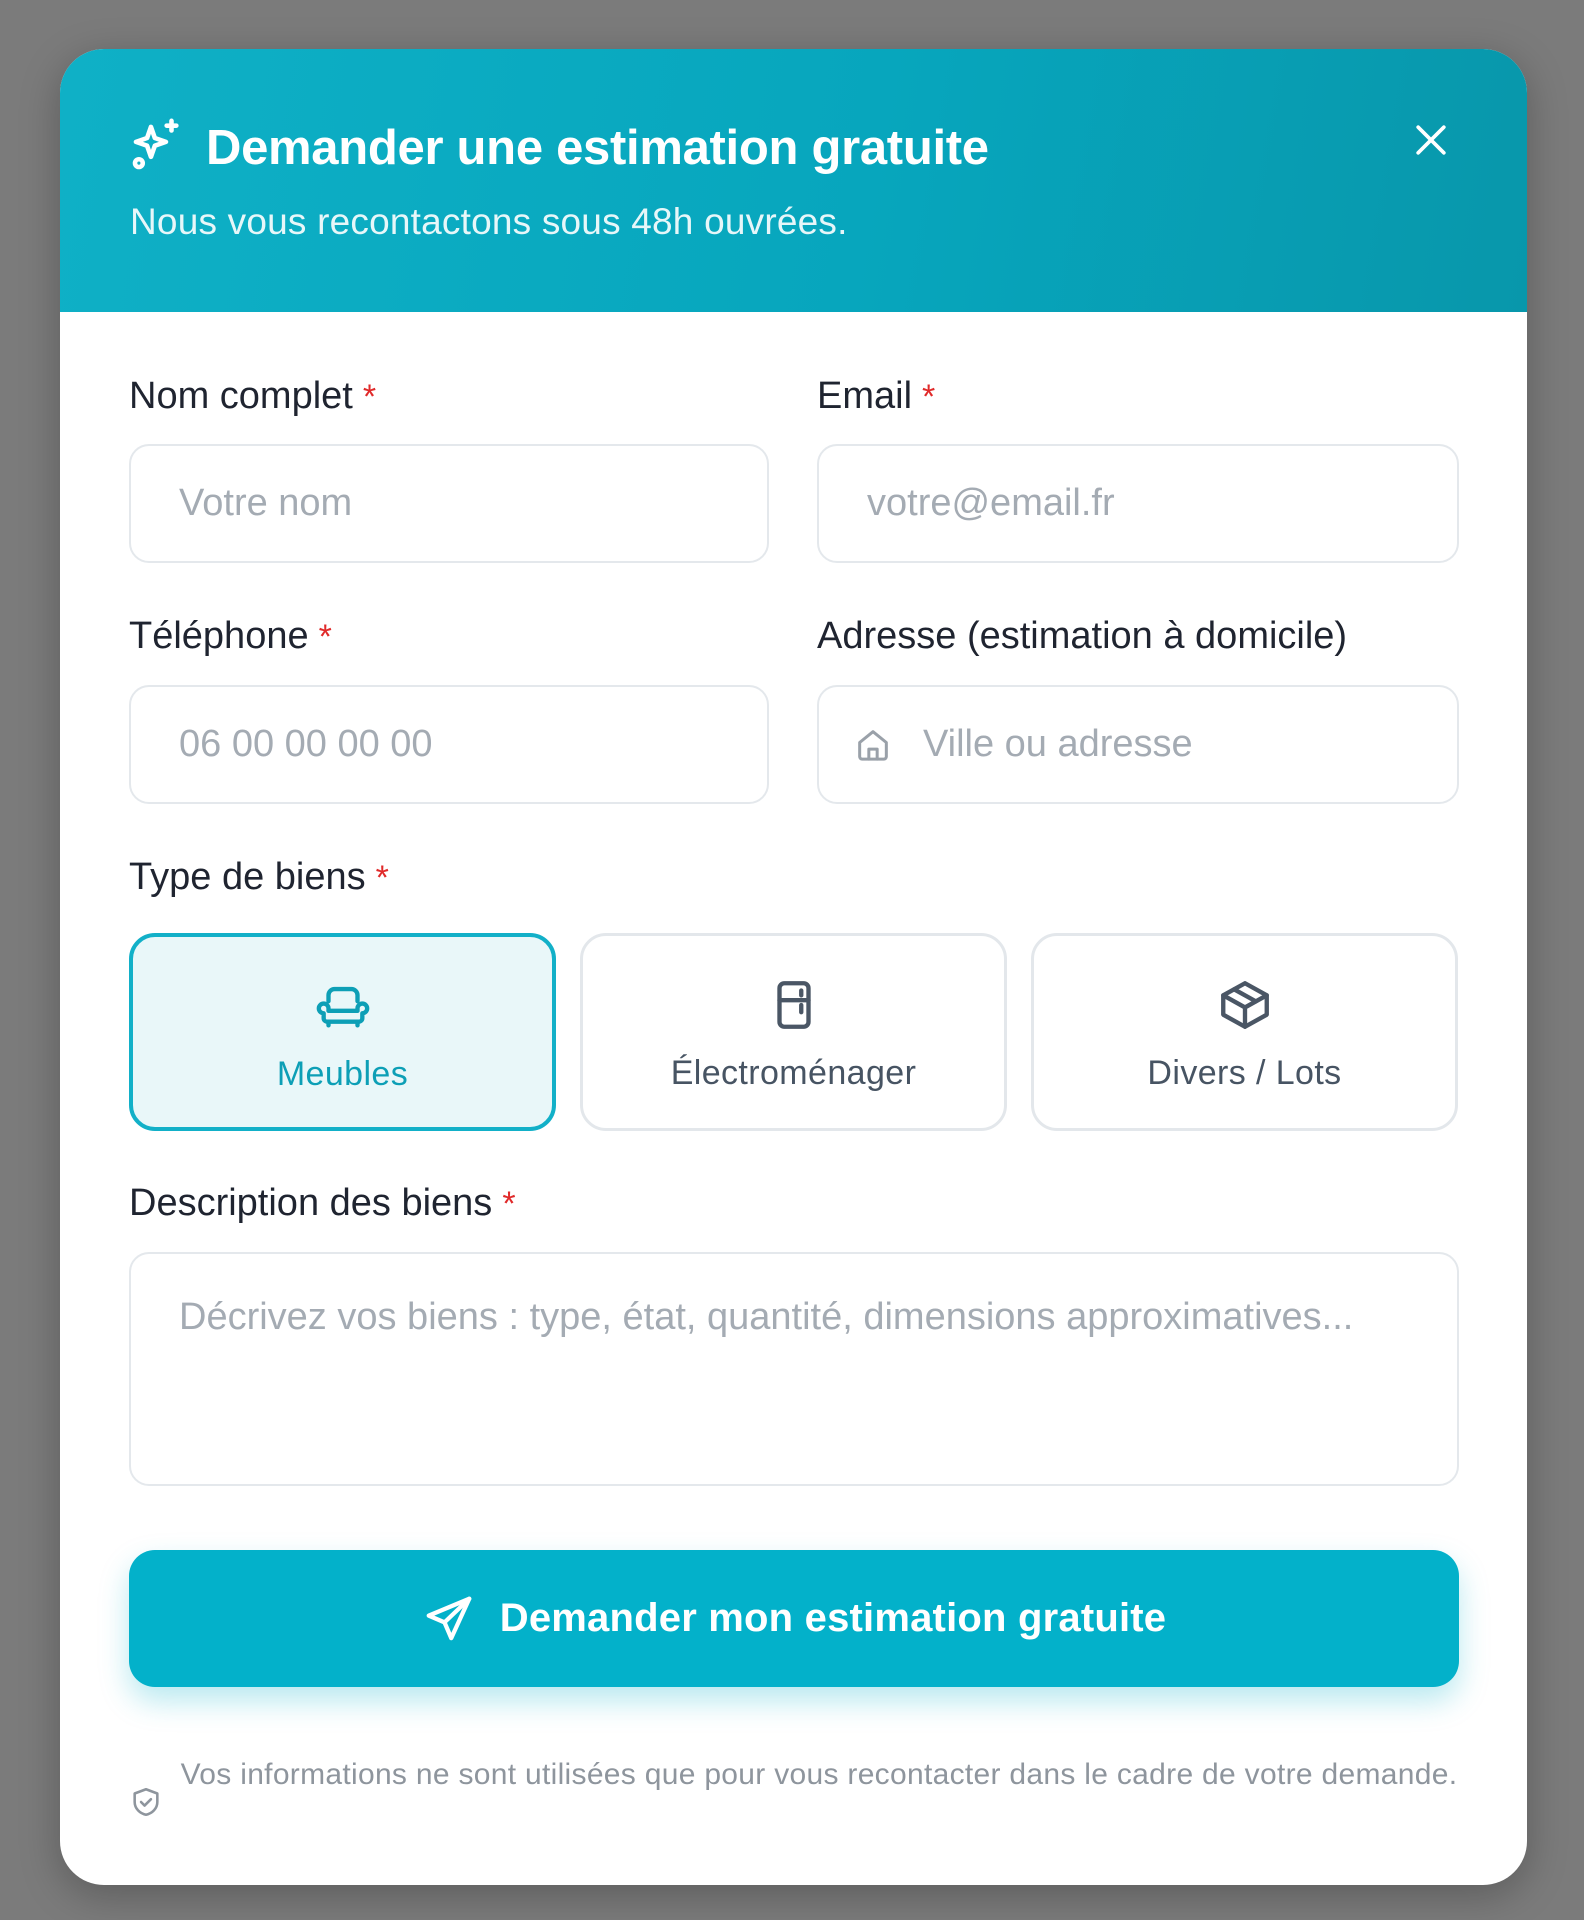 This screenshot has width=1584, height=1920. Describe the element at coordinates (597, 147) in the screenshot. I see `modal-title: Demander une estimation gratuite` at that location.